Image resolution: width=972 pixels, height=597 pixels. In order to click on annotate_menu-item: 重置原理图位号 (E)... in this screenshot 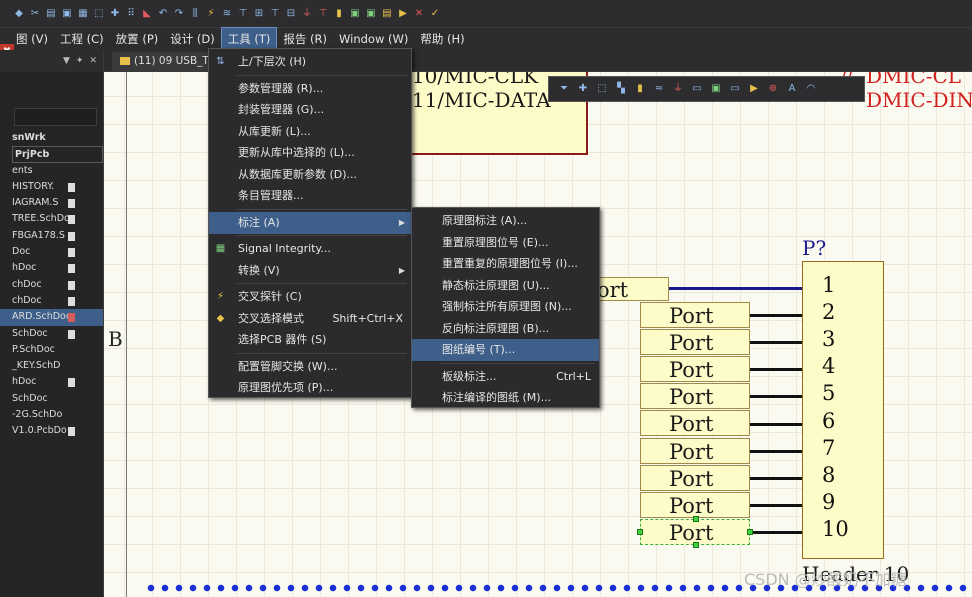, I will do `click(505, 243)`.